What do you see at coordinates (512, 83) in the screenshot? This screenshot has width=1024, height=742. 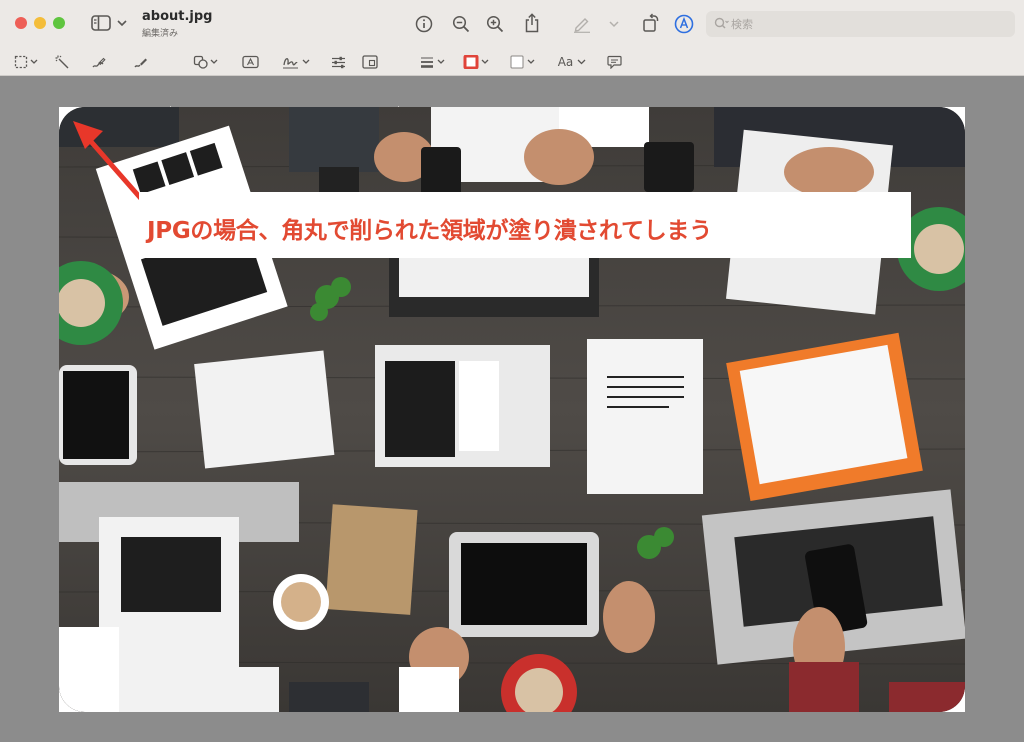 I see `markup-toolbar: Aa` at bounding box center [512, 83].